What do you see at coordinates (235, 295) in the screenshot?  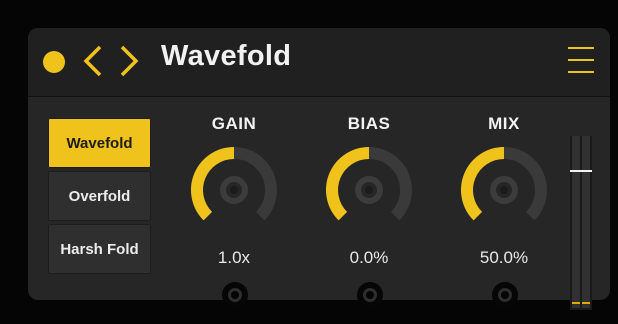 I see `gain-modulation-port` at bounding box center [235, 295].